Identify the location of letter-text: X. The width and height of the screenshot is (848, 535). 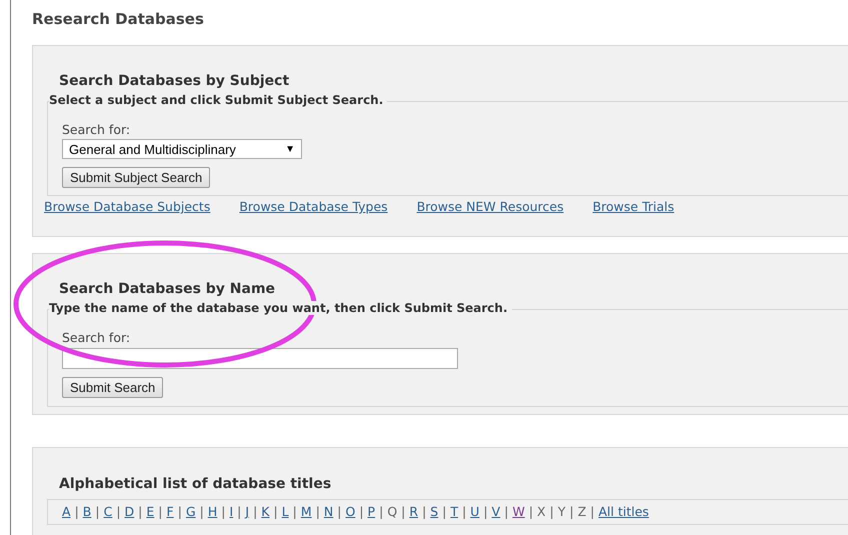
(541, 511).